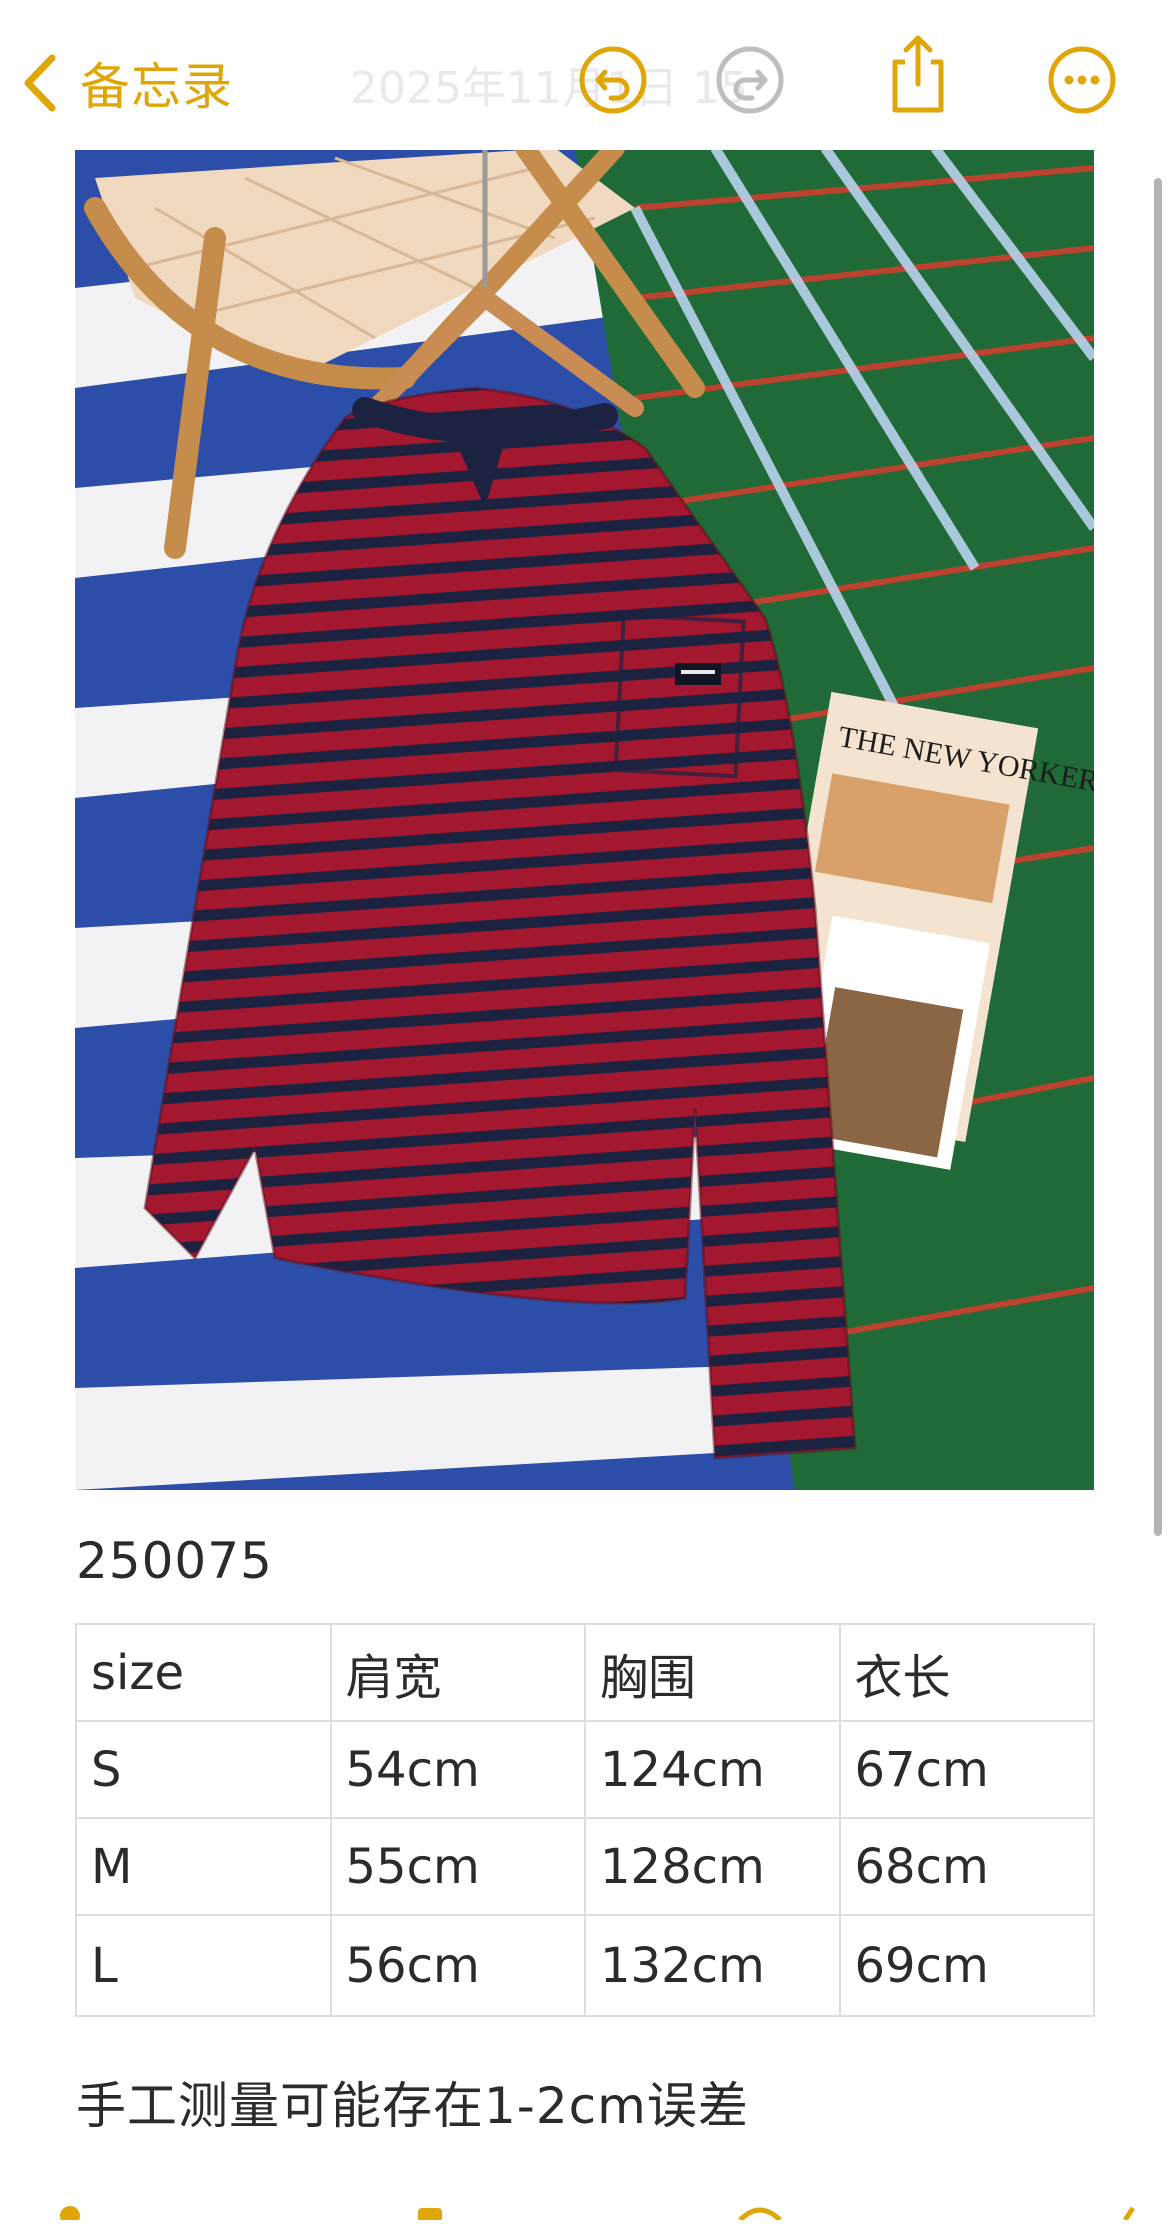 The width and height of the screenshot is (1170, 2224). Describe the element at coordinates (457, 1769) in the screenshot. I see `table-cell: 54cm` at that location.